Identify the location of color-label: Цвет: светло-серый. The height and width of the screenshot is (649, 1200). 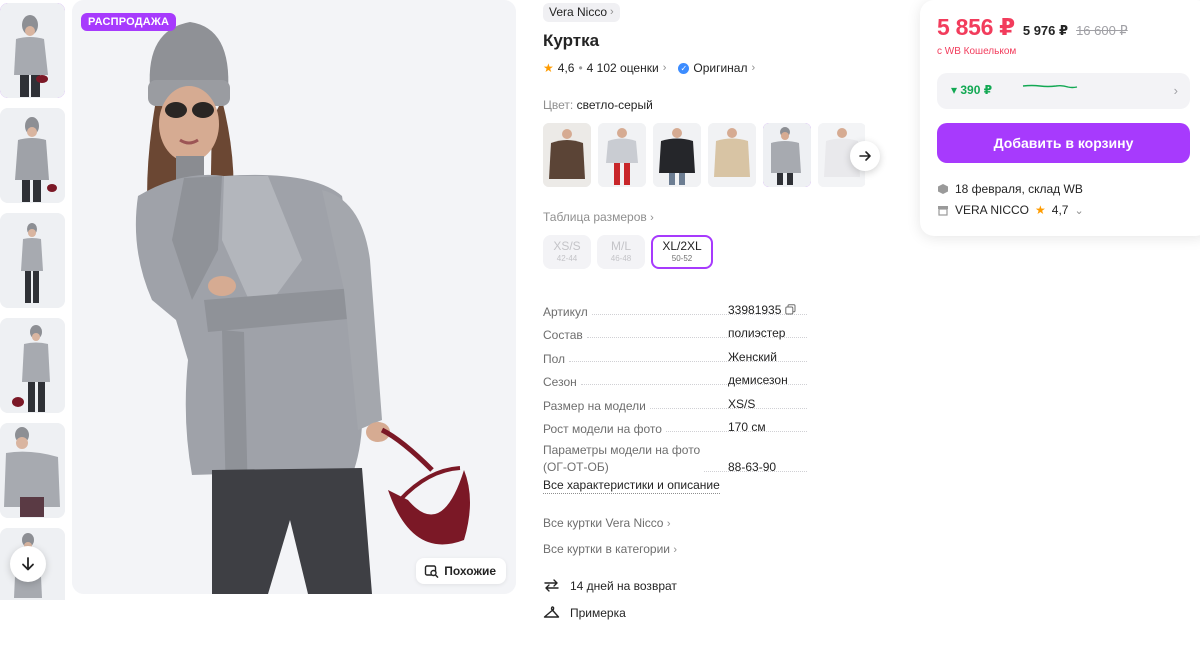
(598, 105).